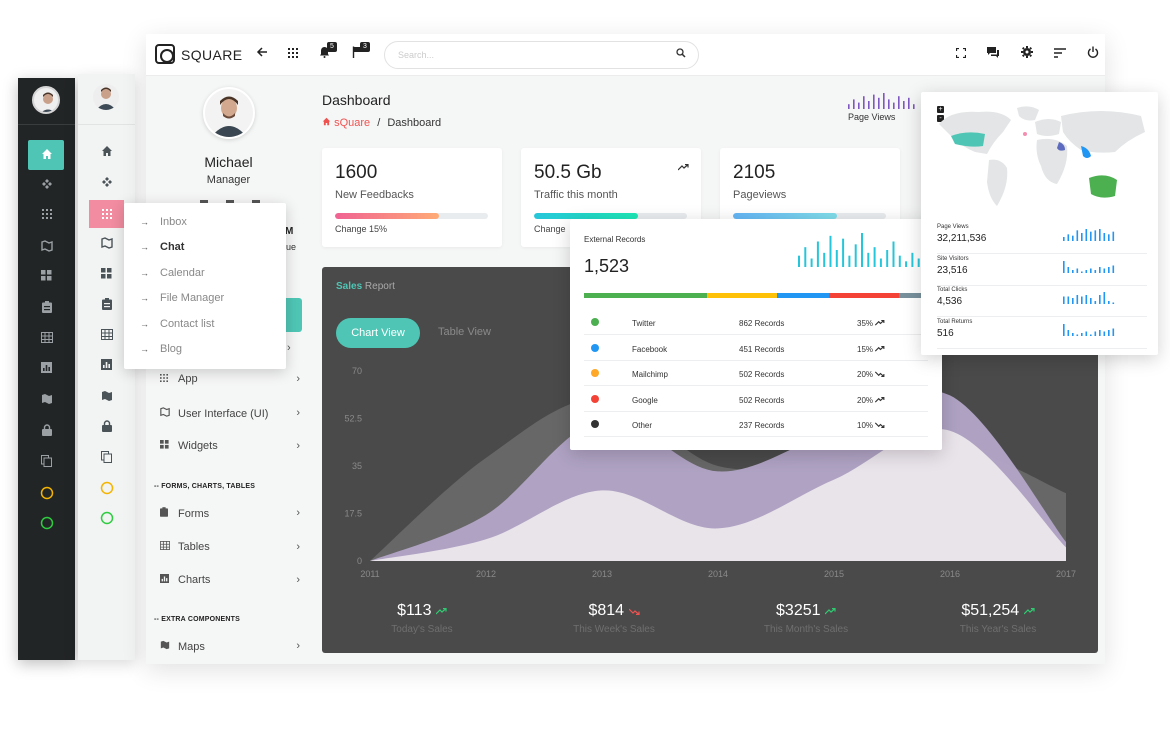 Image resolution: width=1170 pixels, height=753 pixels. What do you see at coordinates (378, 333) in the screenshot?
I see `tab-chart-view: Chart View` at bounding box center [378, 333].